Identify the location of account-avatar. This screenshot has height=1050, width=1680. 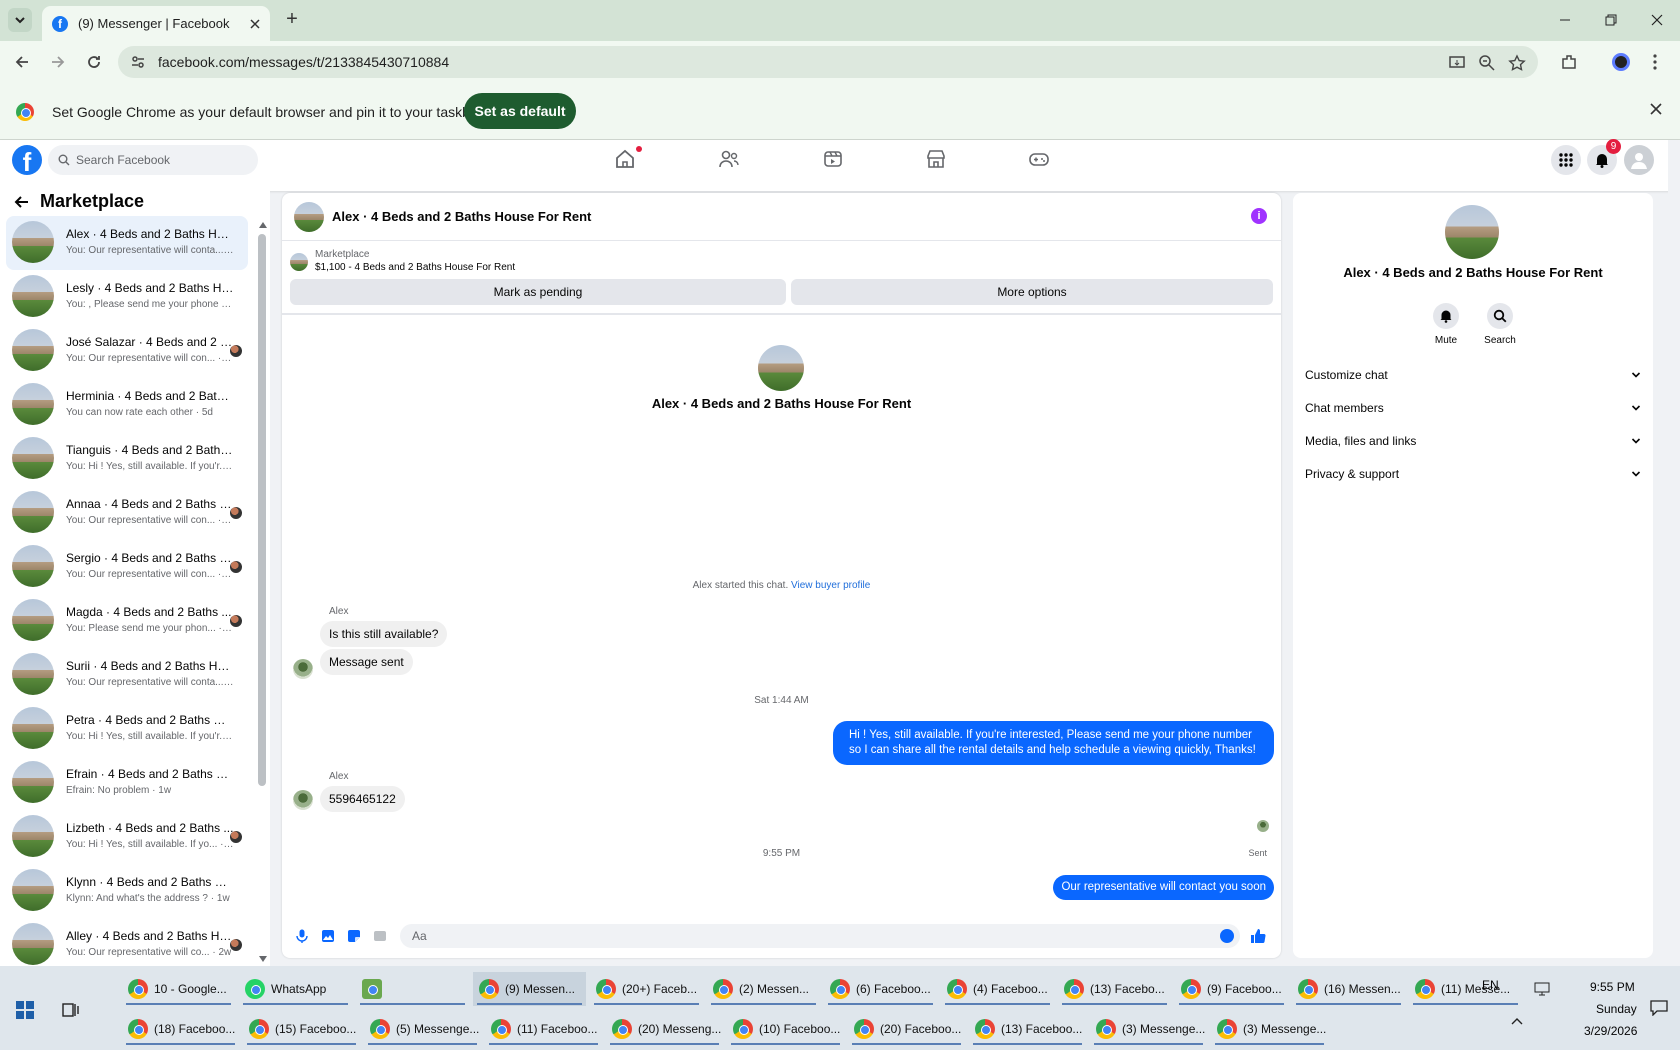
(1639, 160).